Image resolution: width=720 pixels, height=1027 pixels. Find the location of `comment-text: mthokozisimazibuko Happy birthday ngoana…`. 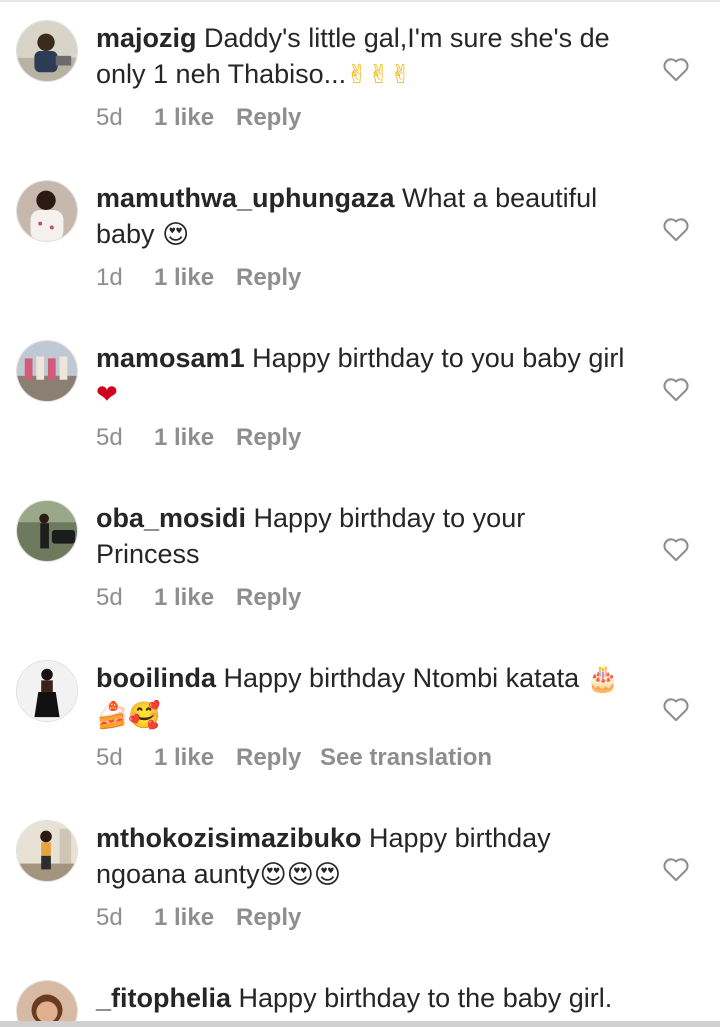

comment-text: mthokozisimazibuko Happy birthday ngoana… is located at coordinates (366, 856).